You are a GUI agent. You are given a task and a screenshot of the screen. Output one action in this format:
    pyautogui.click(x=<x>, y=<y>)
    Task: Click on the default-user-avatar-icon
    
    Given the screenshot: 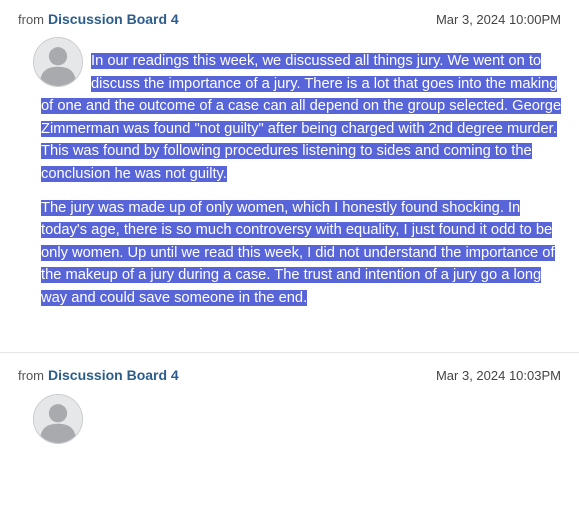 What is the action you would take?
    pyautogui.click(x=58, y=419)
    